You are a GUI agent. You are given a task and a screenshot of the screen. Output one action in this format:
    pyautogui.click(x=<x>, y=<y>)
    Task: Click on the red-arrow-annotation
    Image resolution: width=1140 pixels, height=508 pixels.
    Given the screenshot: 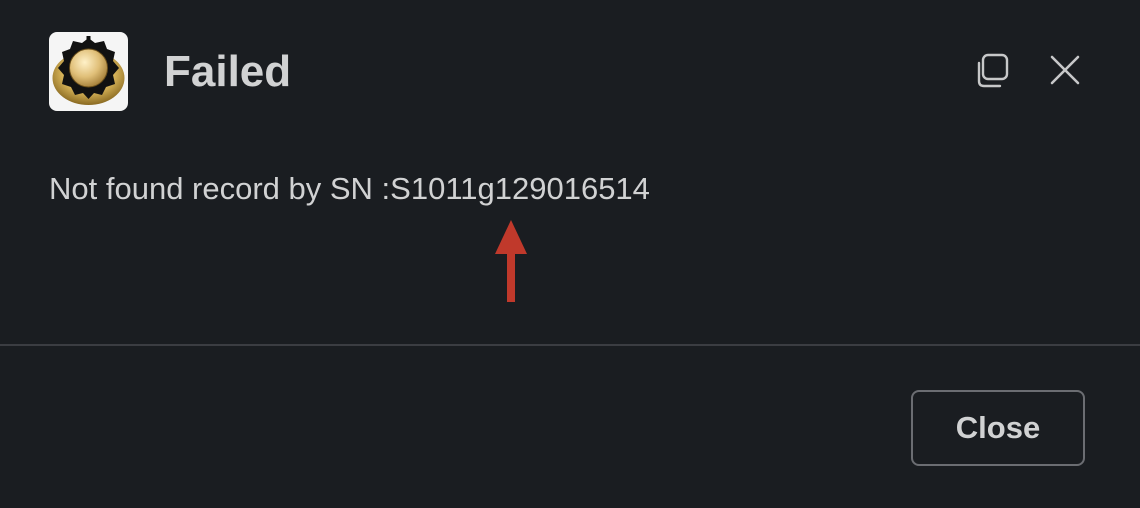 What is the action you would take?
    pyautogui.click(x=511, y=261)
    